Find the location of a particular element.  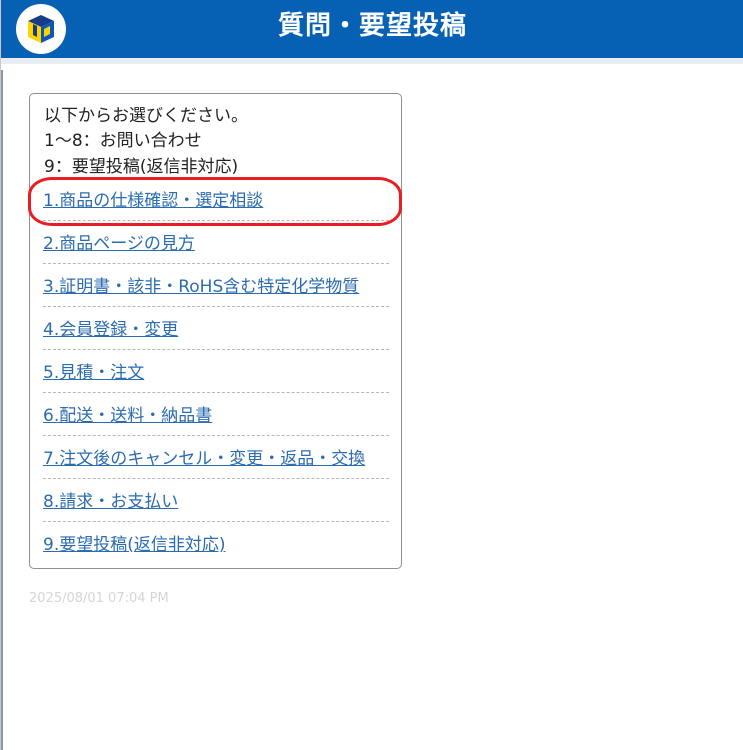

header-bar: 質問・要望投稿 is located at coordinates (372, 32).